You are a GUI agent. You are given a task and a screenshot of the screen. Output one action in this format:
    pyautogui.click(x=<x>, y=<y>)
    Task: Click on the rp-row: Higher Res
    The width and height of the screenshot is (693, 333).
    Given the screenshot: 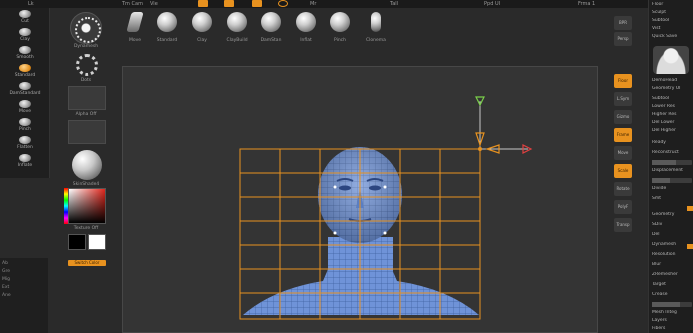 What is the action you would take?
    pyautogui.click(x=672, y=114)
    